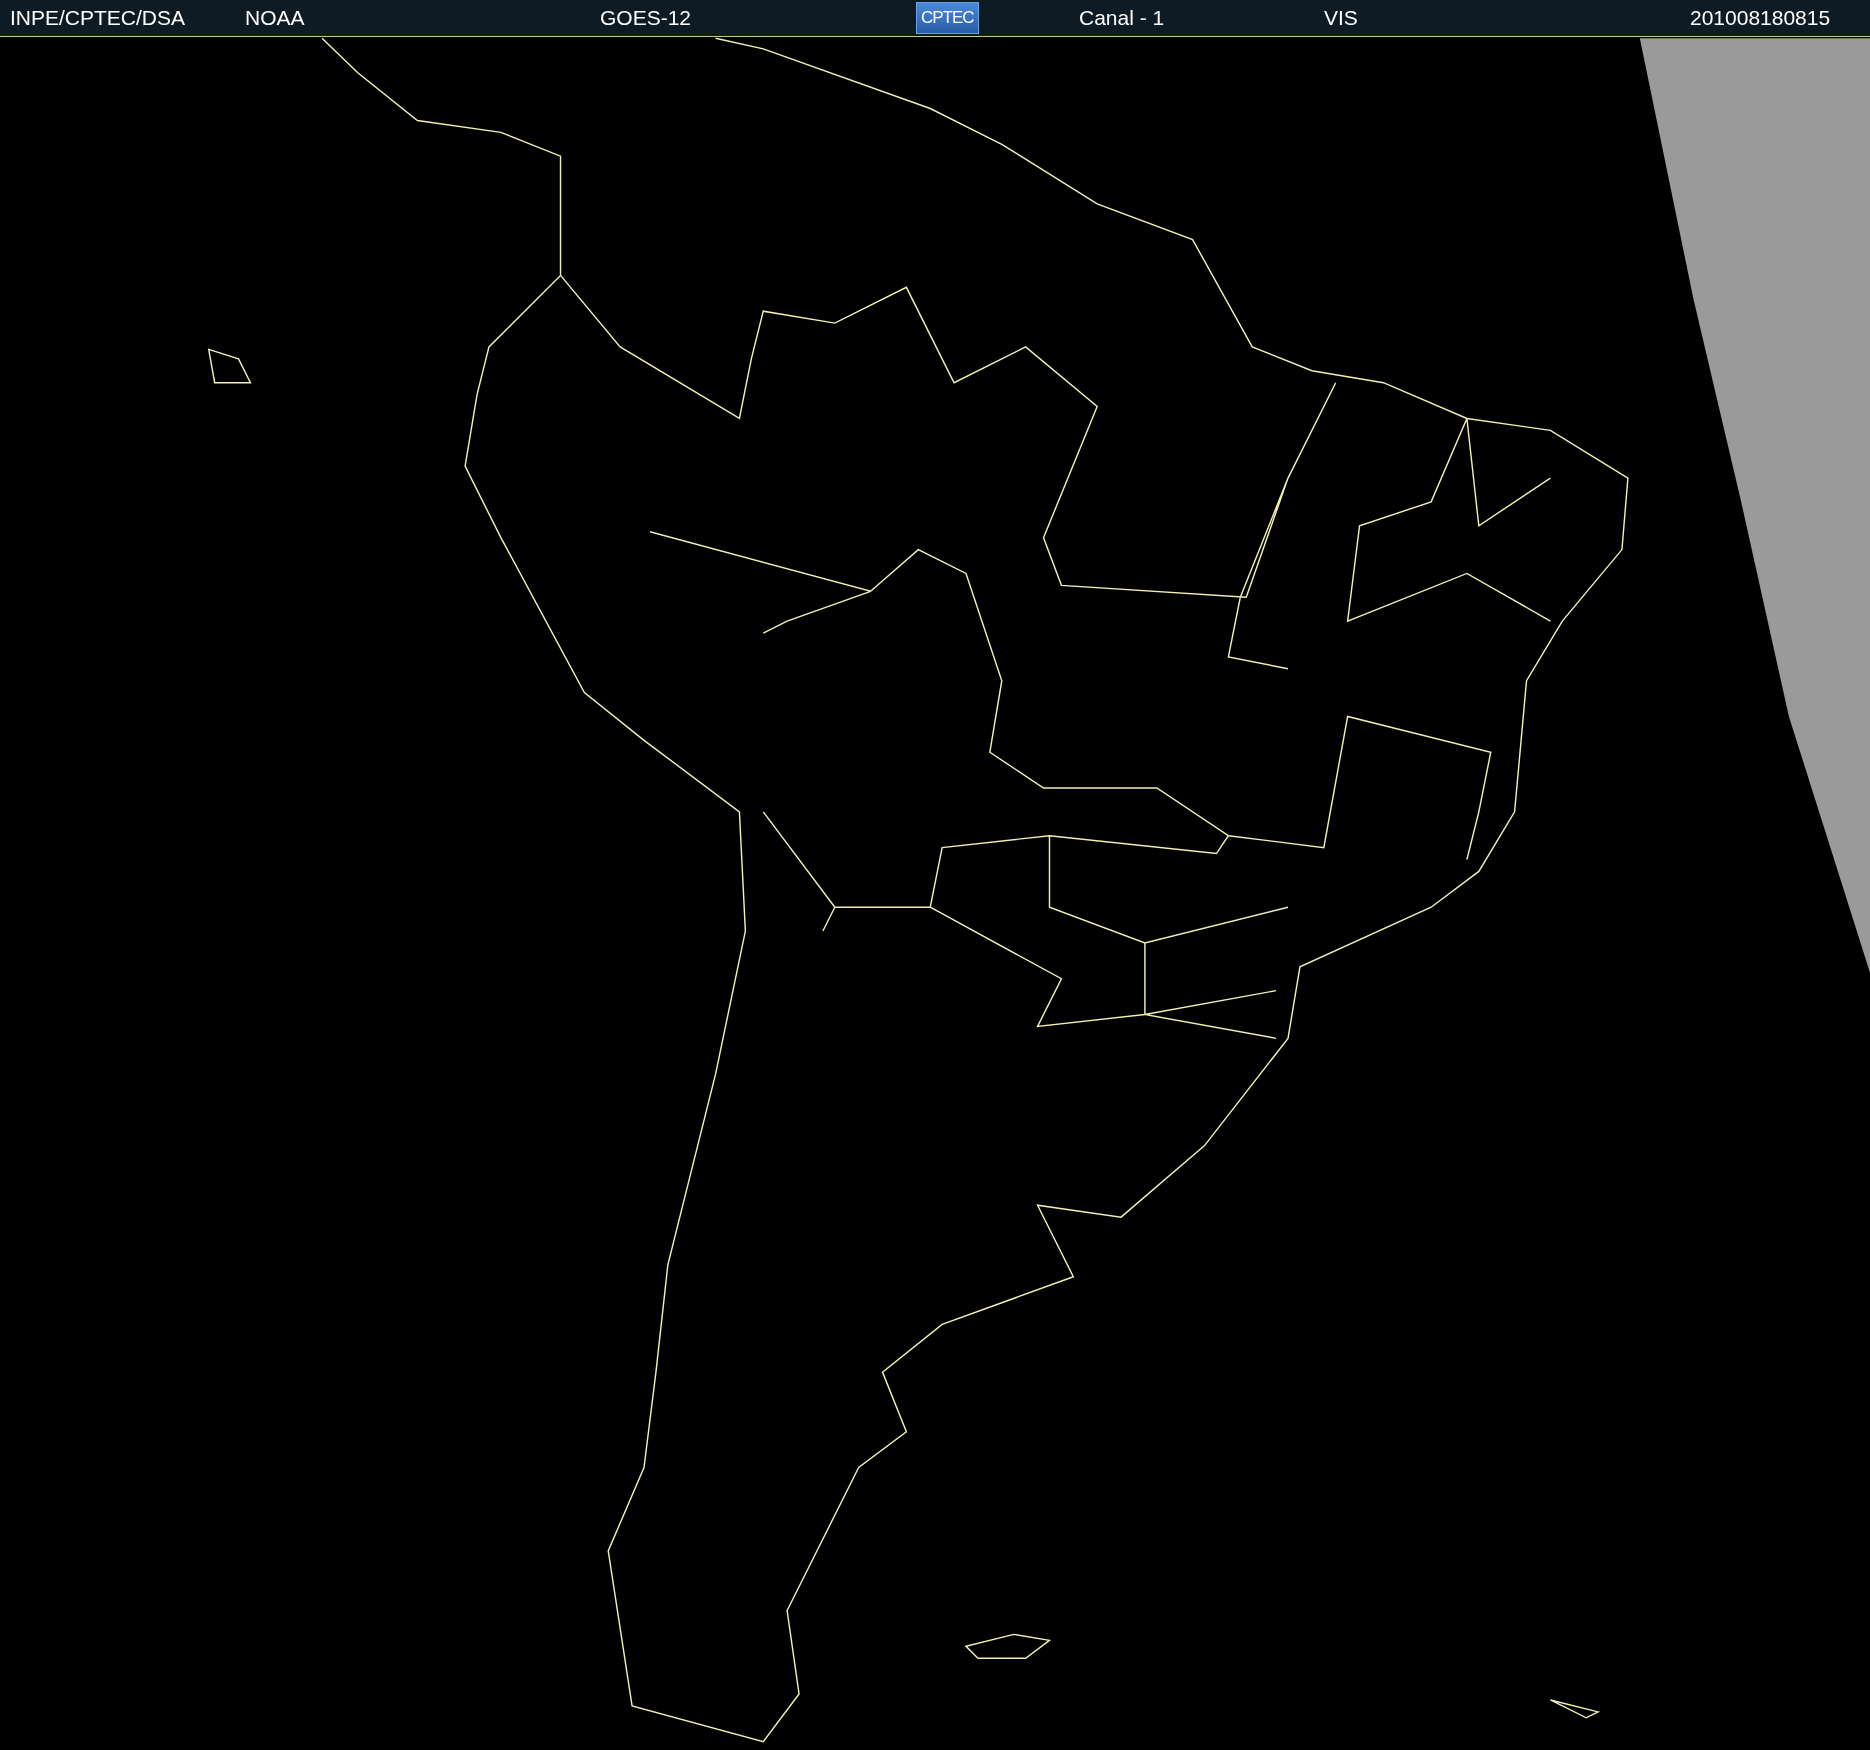  I want to click on header-label: VIS, so click(1341, 18).